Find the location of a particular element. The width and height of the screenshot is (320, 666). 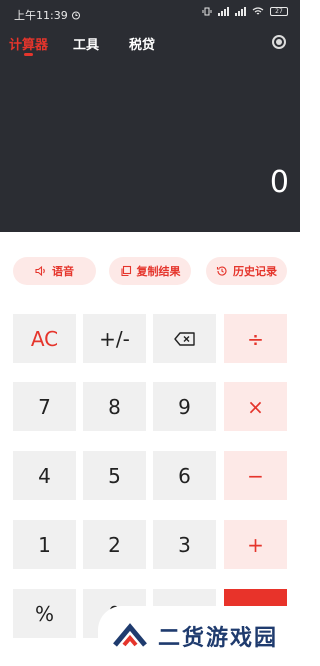

backspace-key is located at coordinates (184, 338).